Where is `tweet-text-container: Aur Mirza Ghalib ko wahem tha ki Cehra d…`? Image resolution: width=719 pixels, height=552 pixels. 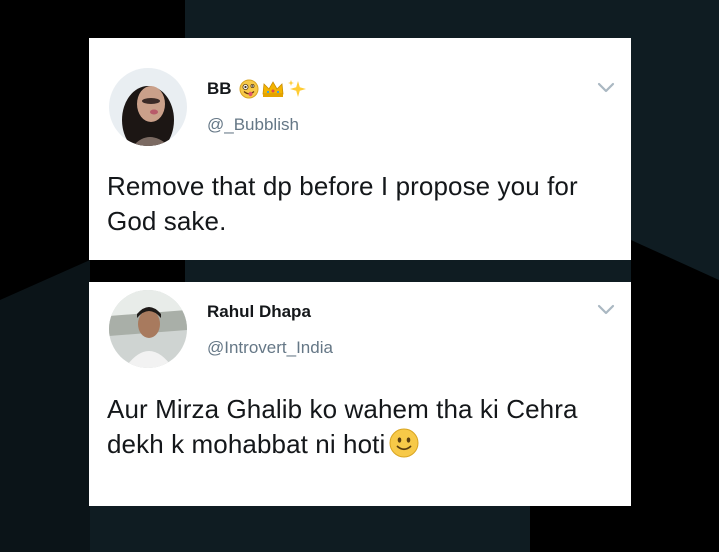
tweet-text-container: Aur Mirza Ghalib ko wahem tha ki Cehra d… is located at coordinates (359, 427).